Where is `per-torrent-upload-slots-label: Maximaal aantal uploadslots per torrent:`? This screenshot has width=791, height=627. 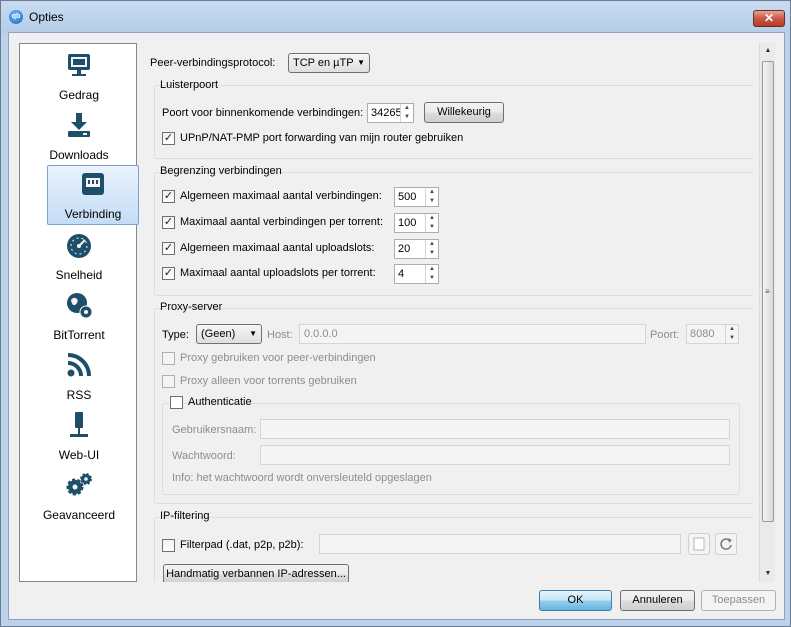
per-torrent-upload-slots-label: Maximaal aantal uploadslots per torrent: is located at coordinates (278, 273).